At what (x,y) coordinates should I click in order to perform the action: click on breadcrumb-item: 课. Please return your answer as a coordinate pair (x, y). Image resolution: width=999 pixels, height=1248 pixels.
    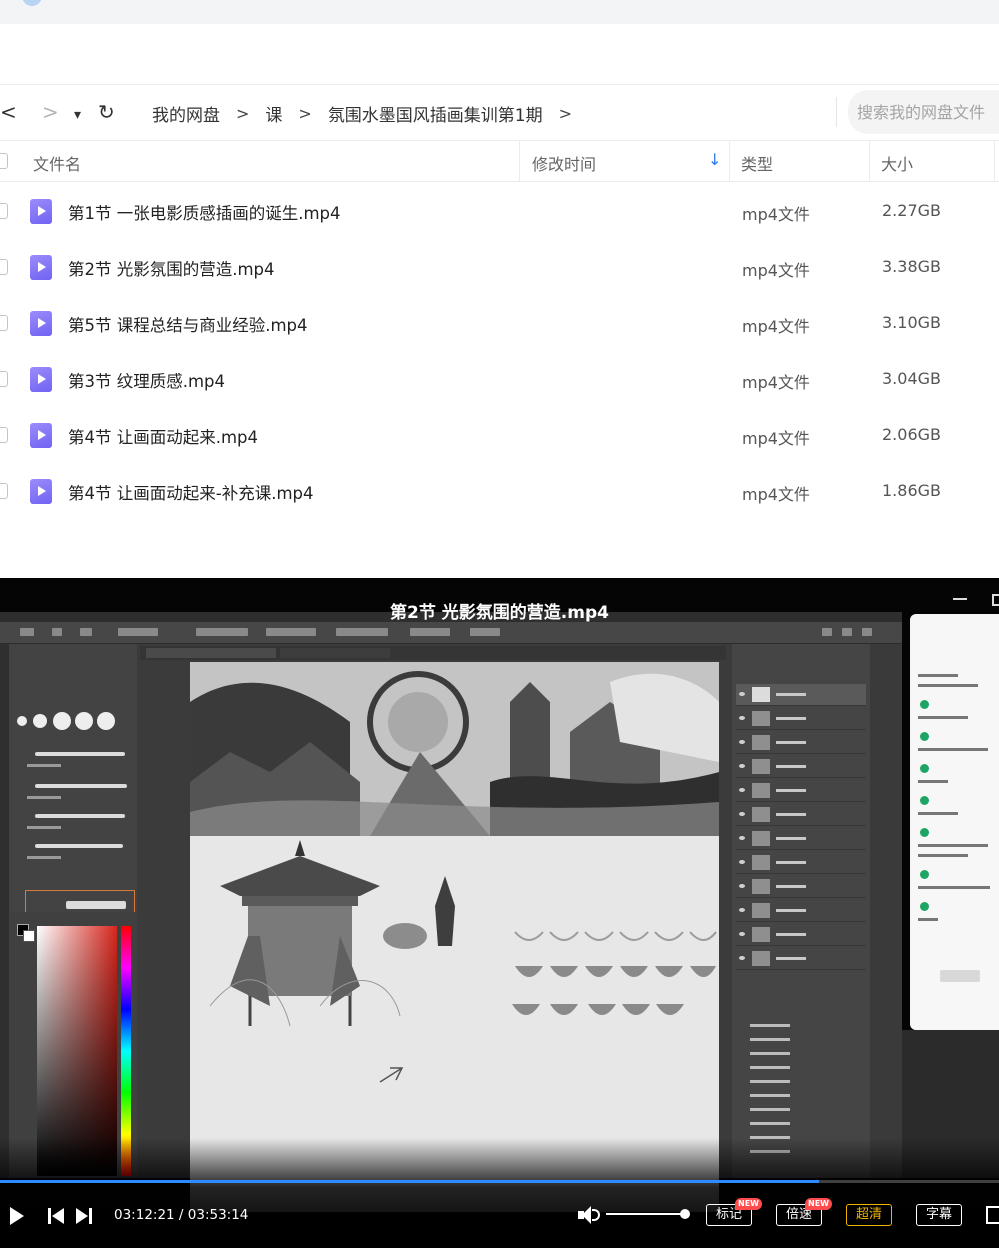
    Looking at the image, I should click on (273, 113).